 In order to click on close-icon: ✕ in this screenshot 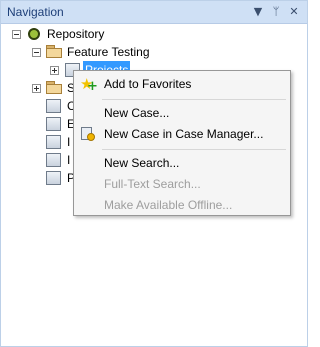, I will do `click(294, 11)`.